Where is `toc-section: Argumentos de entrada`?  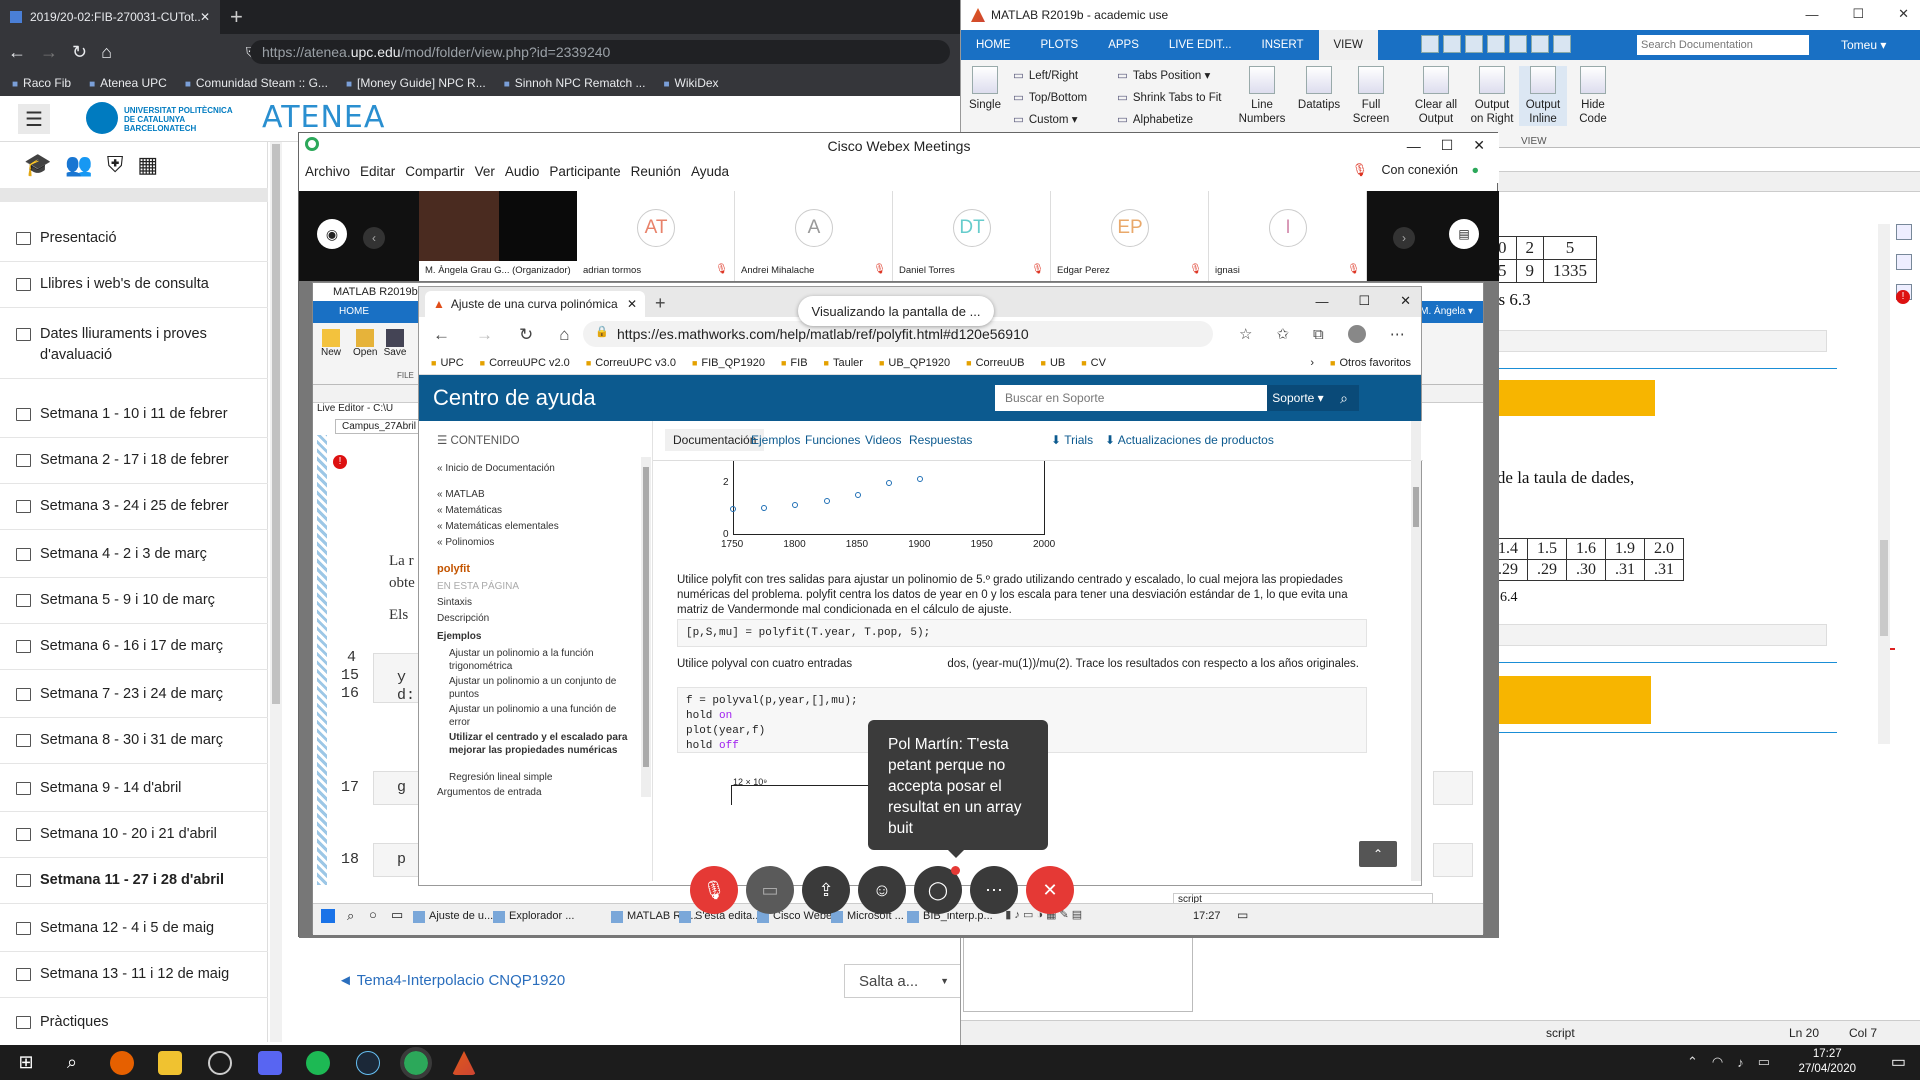 toc-section: Argumentos de entrada is located at coordinates (489, 792).